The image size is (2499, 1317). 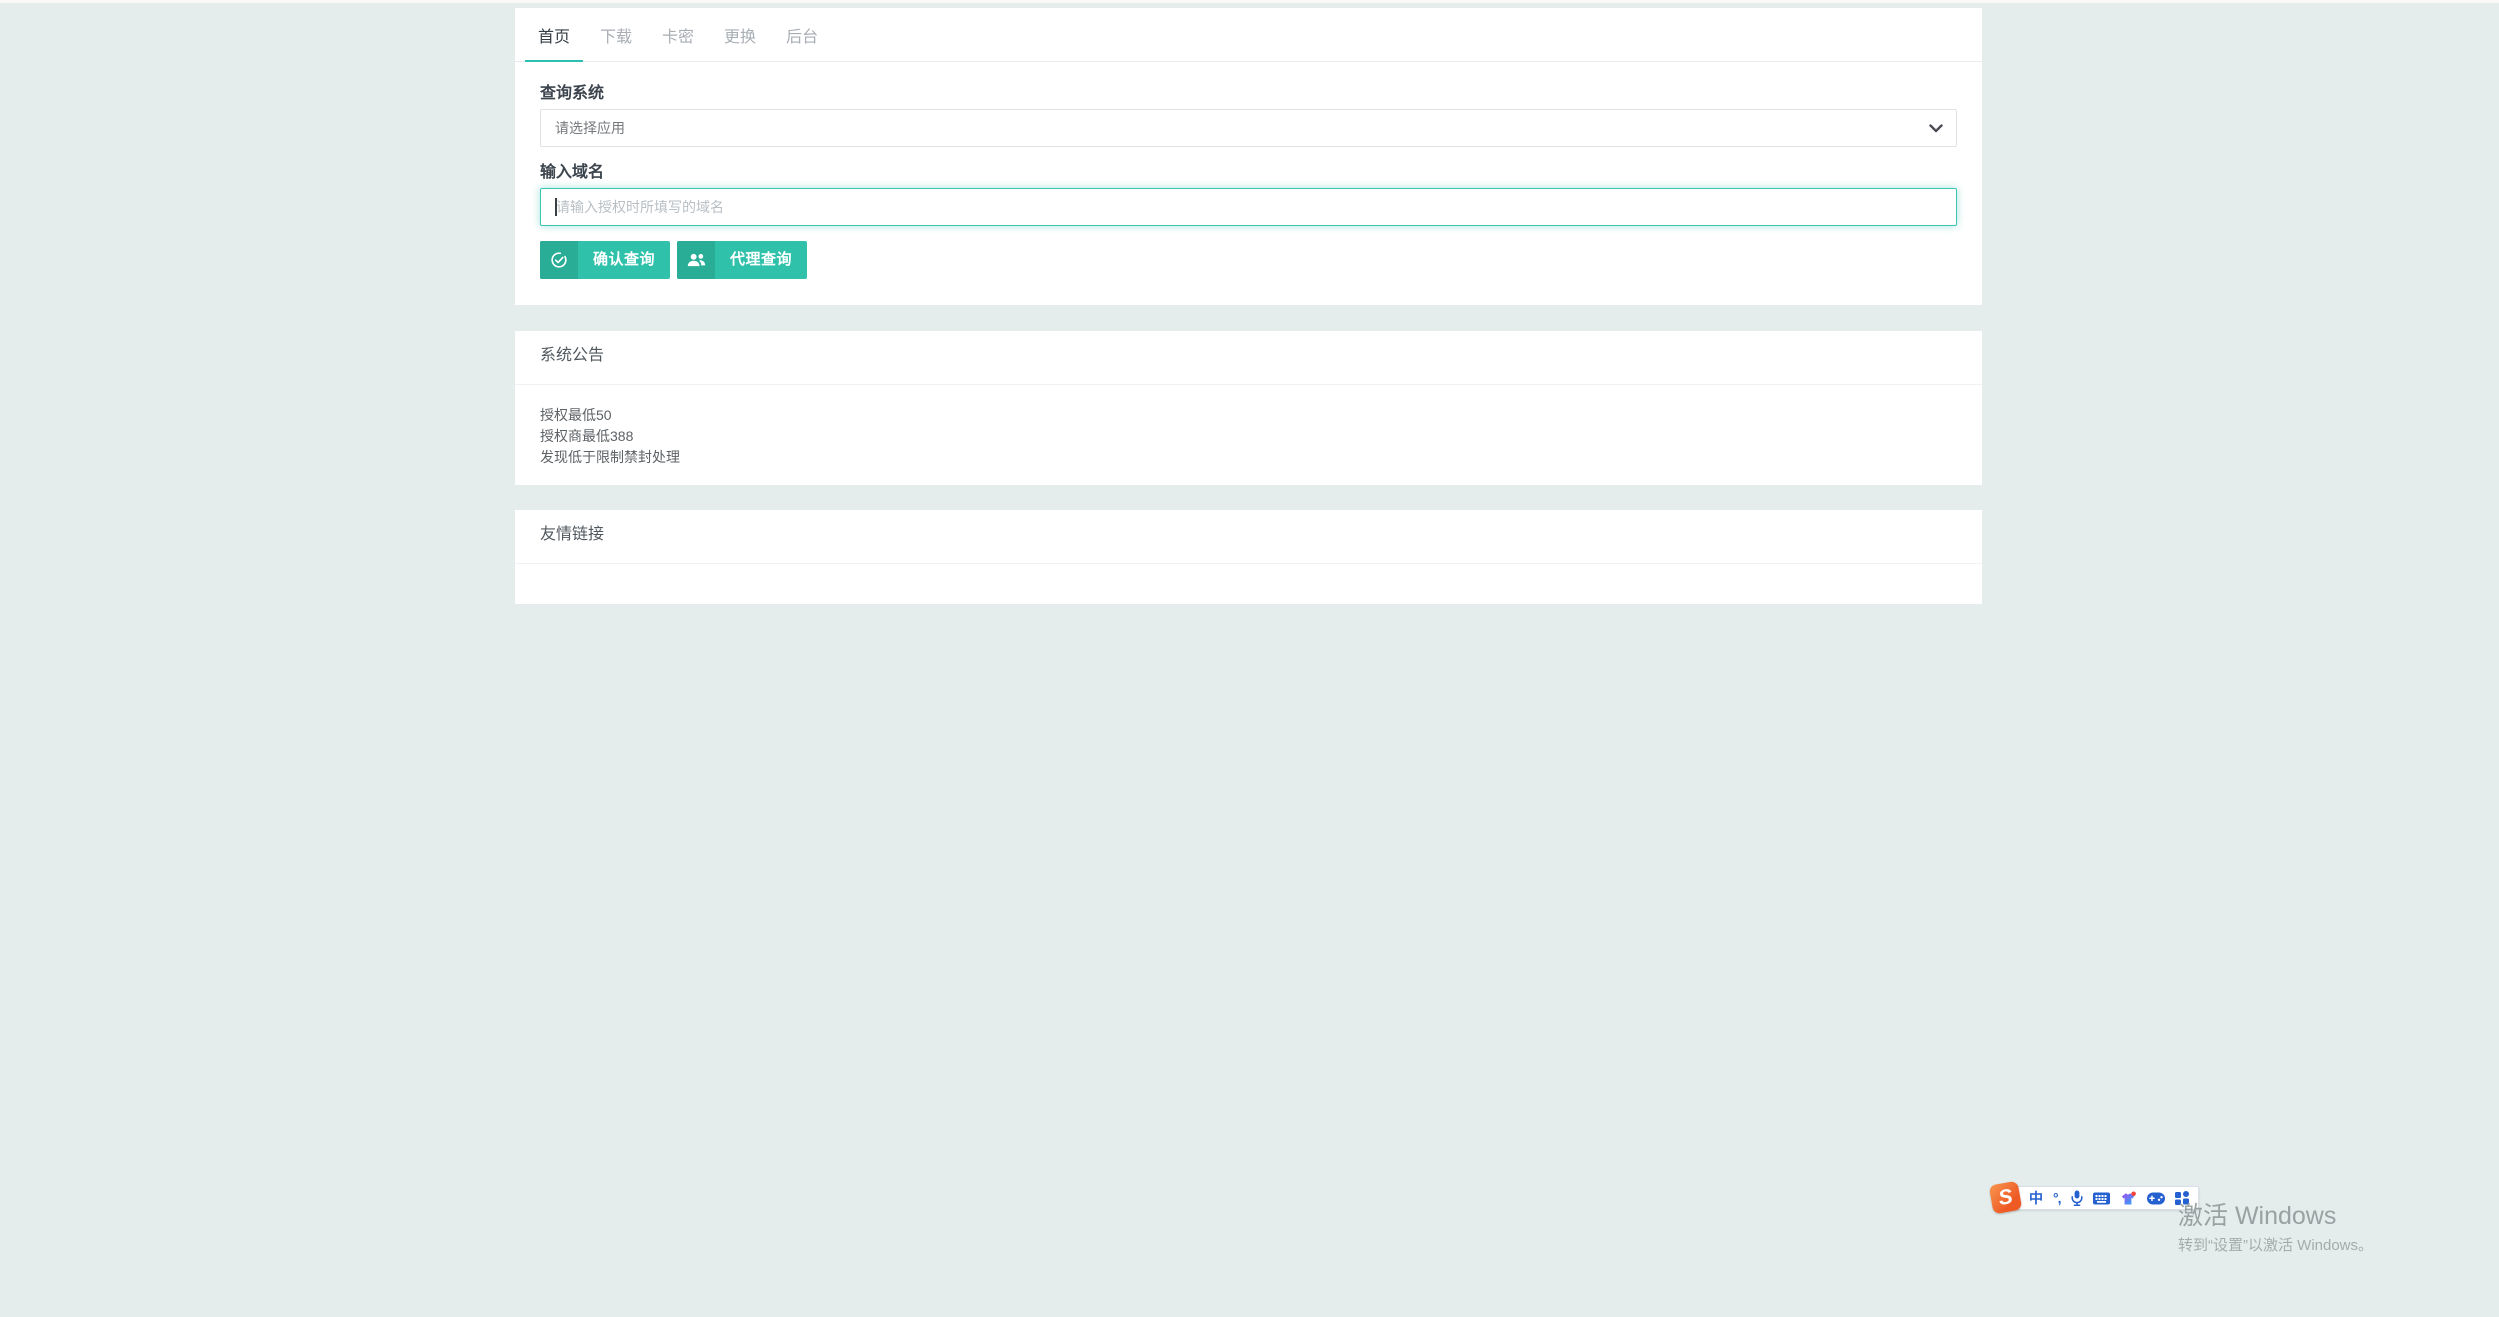 I want to click on chinese-mode-icon: 中, so click(x=2036, y=1198).